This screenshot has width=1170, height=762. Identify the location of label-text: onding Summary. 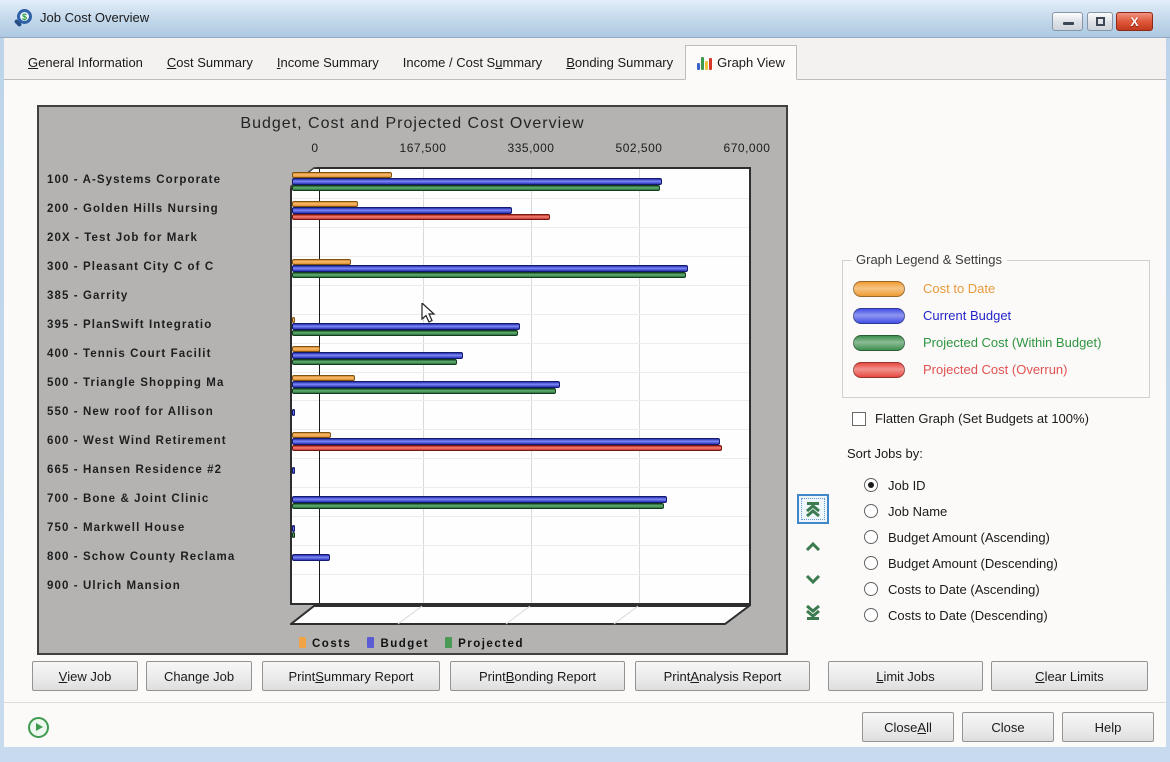
(624, 62).